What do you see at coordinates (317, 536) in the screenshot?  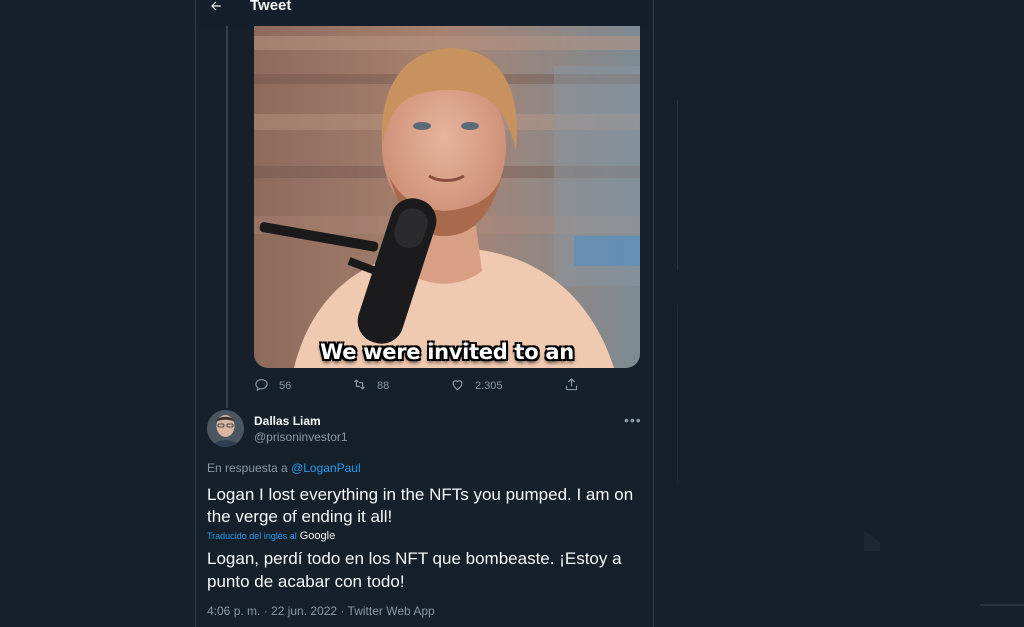 I see `google-logo: Google` at bounding box center [317, 536].